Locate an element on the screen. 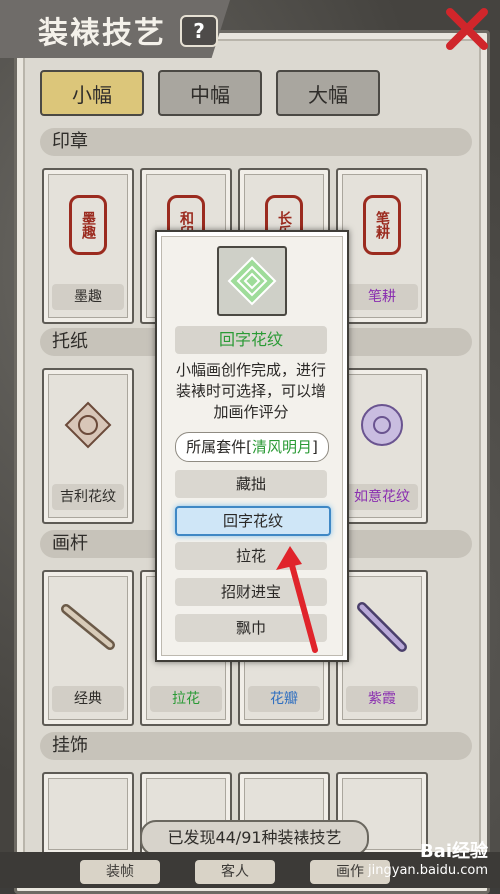 The image size is (500, 894). discovered-count: 已发现44/91种装裱技艺 is located at coordinates (254, 838).